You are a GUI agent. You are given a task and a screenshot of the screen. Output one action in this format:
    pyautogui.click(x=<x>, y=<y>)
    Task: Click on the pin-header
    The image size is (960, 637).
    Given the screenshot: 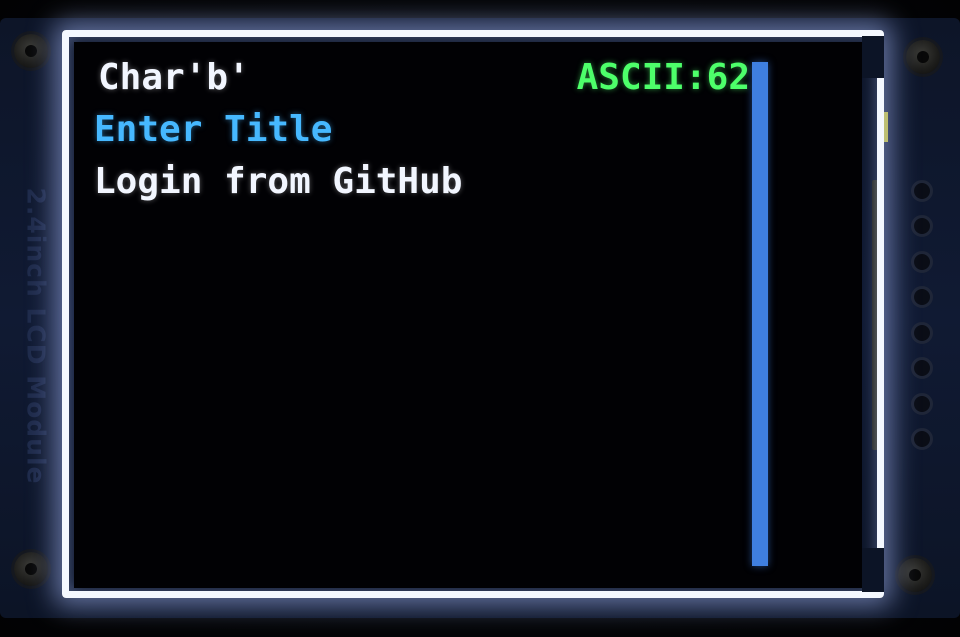 What is the action you would take?
    pyautogui.click(x=922, y=315)
    